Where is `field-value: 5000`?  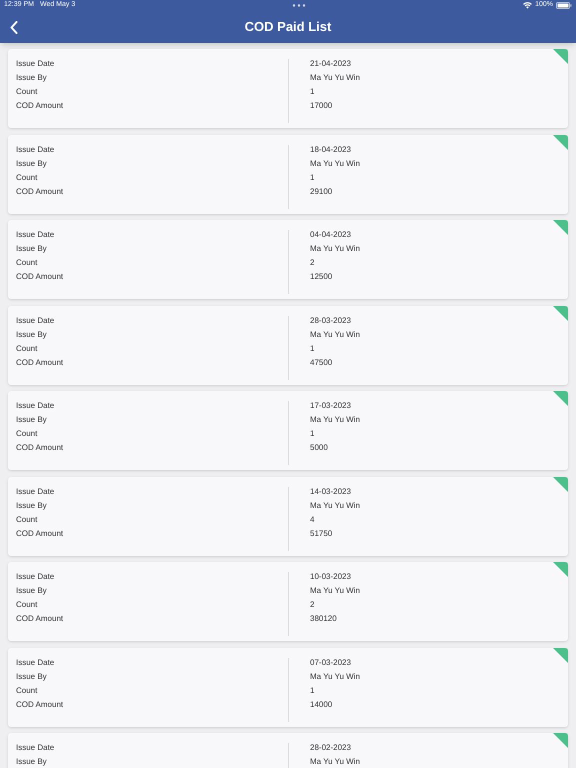
field-value: 5000 is located at coordinates (319, 448).